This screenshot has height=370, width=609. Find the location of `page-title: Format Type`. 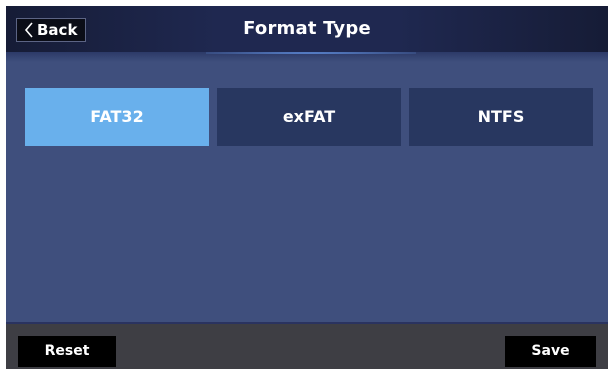

page-title: Format Type is located at coordinates (307, 28).